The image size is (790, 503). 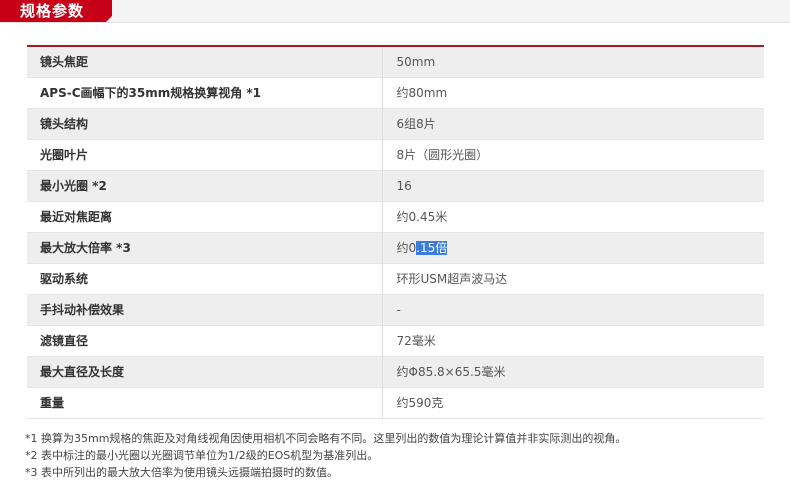 I want to click on spec-value: 50mm, so click(x=416, y=61).